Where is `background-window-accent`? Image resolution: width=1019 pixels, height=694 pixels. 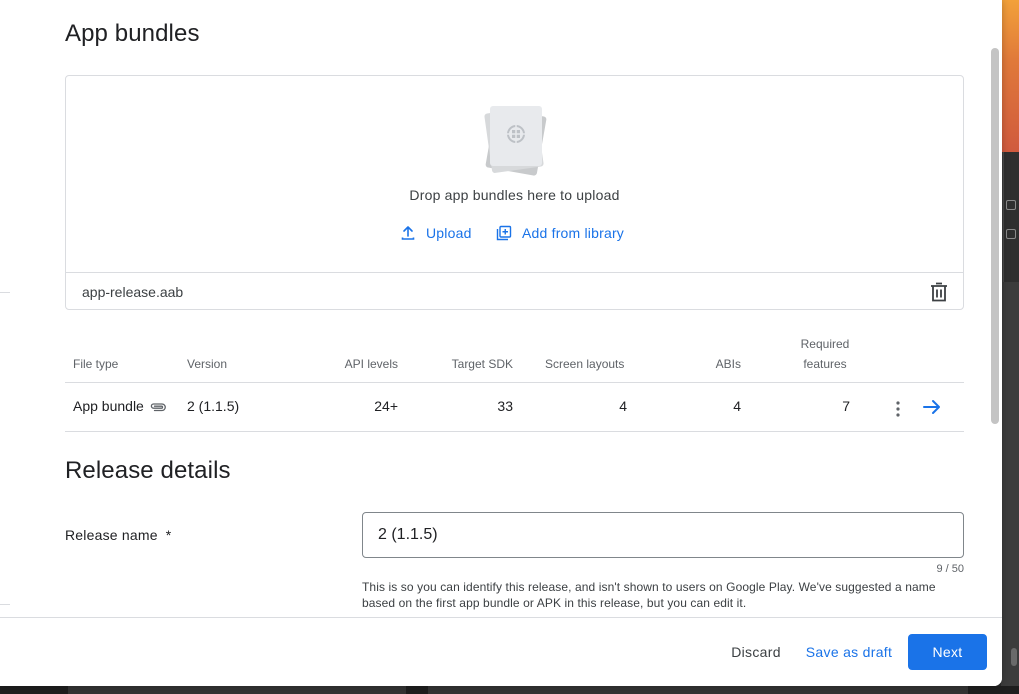
background-window-accent is located at coordinates (1010, 76).